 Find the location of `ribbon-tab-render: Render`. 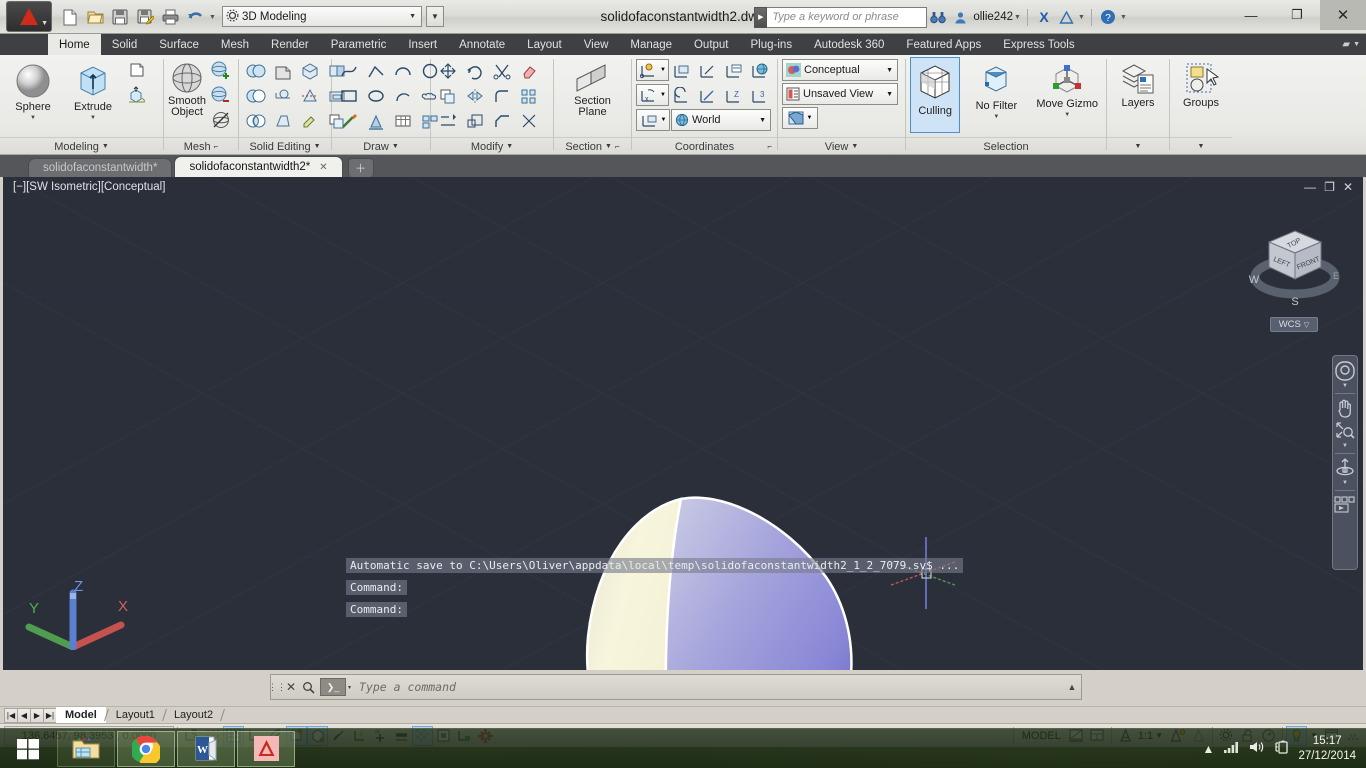

ribbon-tab-render: Render is located at coordinates (290, 44).